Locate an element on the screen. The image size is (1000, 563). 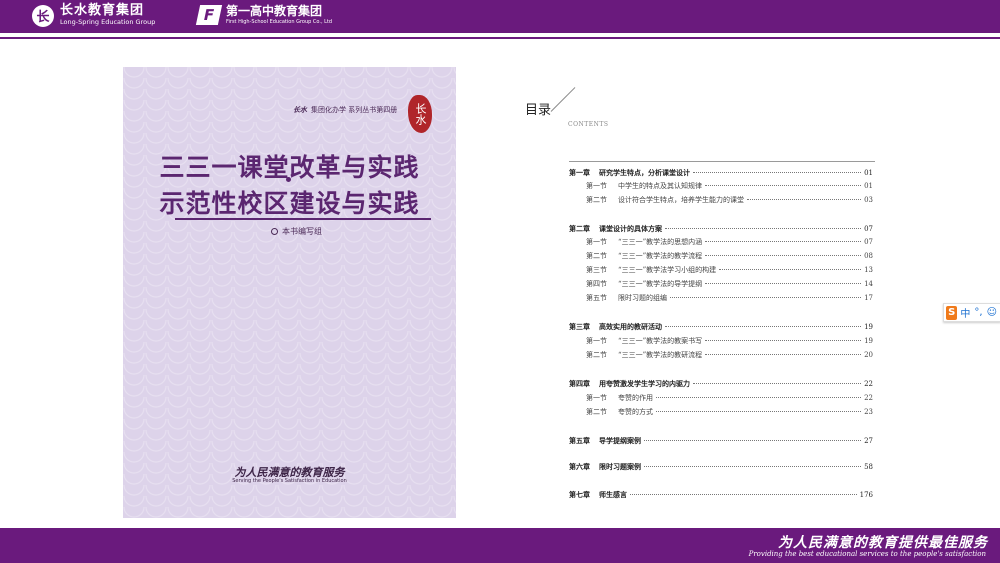
cover-series-brand: 长水 is located at coordinates (300, 109).